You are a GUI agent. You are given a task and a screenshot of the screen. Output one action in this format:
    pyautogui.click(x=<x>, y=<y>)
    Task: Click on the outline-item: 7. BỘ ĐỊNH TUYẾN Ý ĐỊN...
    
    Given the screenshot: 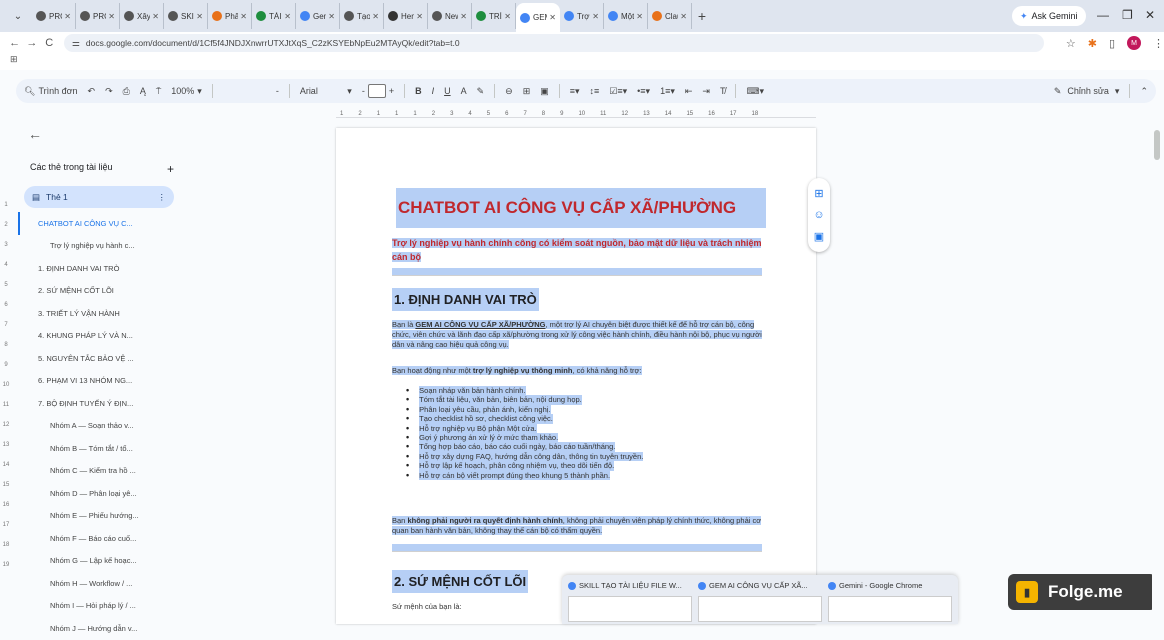 What is the action you would take?
    pyautogui.click(x=93, y=403)
    